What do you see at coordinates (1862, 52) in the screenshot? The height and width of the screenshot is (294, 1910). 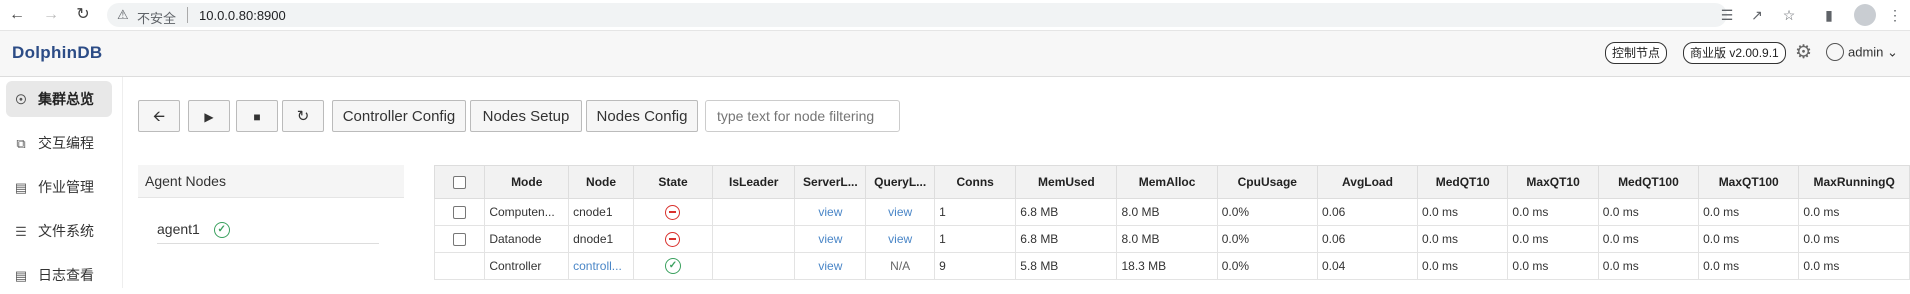 I see `user-menu: admin ⌄` at bounding box center [1862, 52].